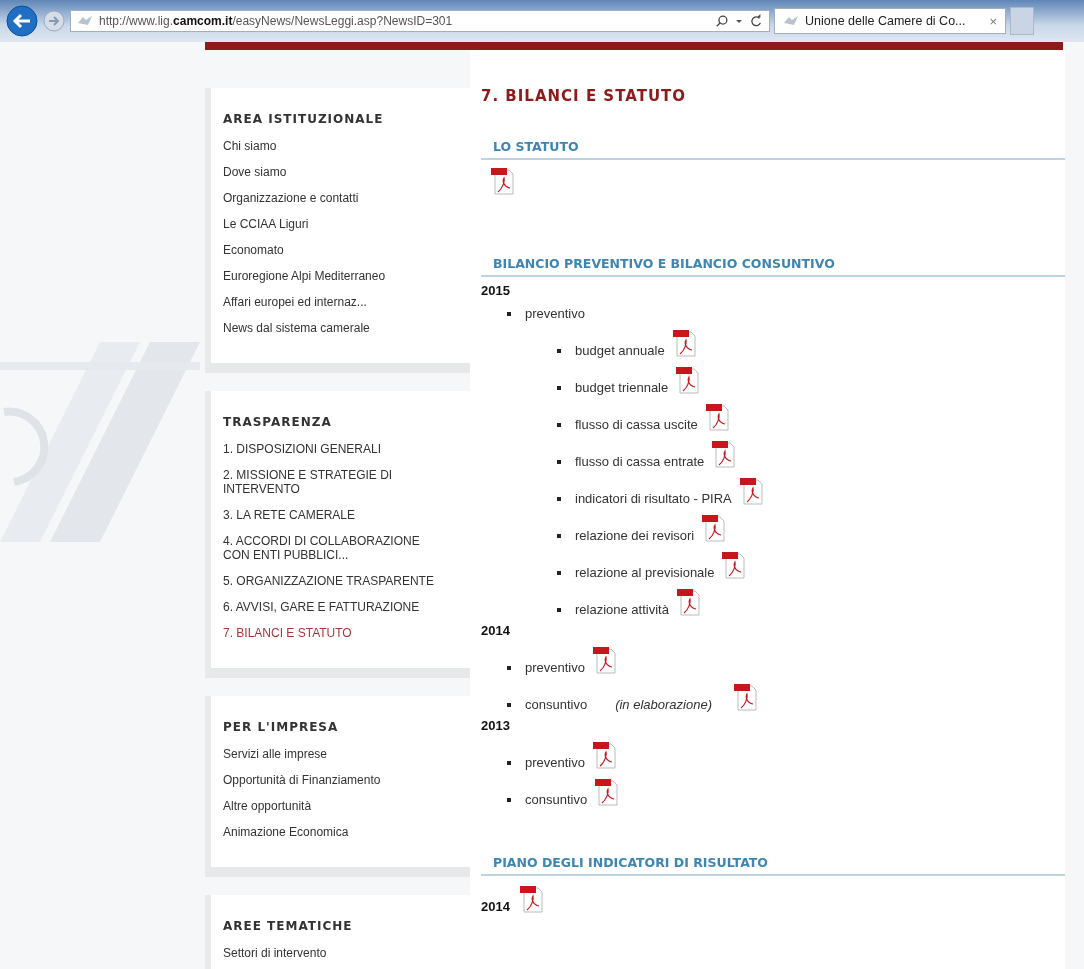 The image size is (1084, 969). I want to click on sidebar-link: 7. BILANCI E STATUTO, so click(287, 633).